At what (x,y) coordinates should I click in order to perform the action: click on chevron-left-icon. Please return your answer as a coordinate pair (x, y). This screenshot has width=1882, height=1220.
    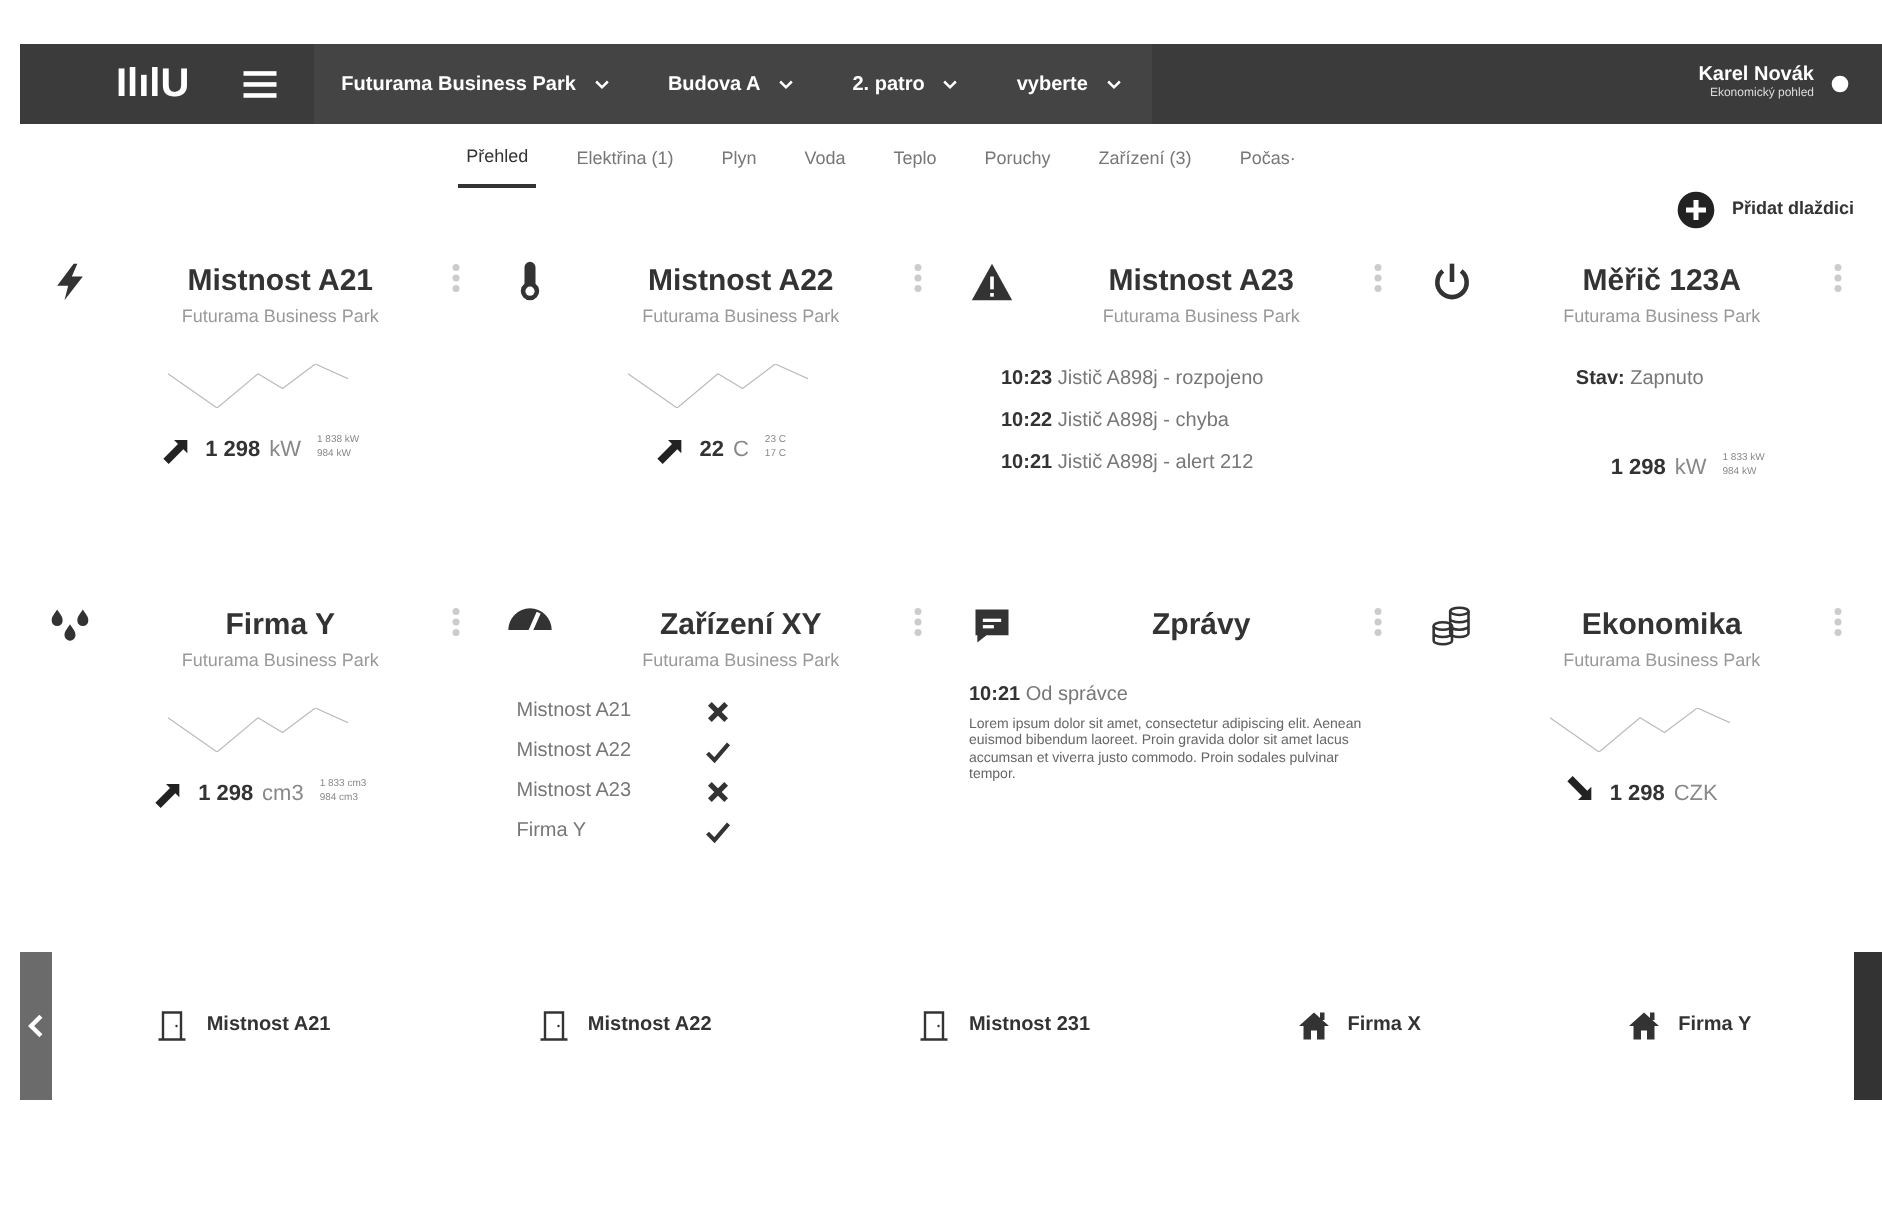
    Looking at the image, I should click on (36, 1025).